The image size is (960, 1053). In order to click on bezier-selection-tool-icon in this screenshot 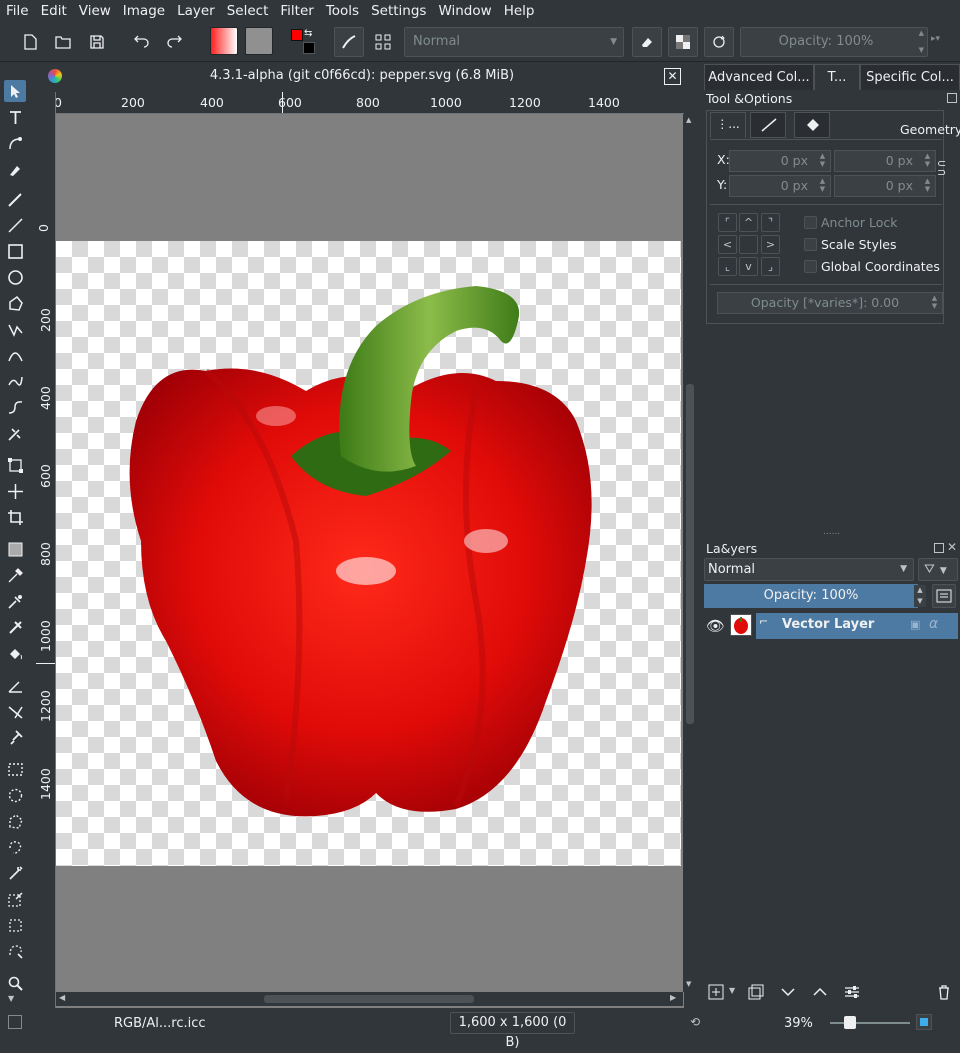, I will do `click(15, 925)`.